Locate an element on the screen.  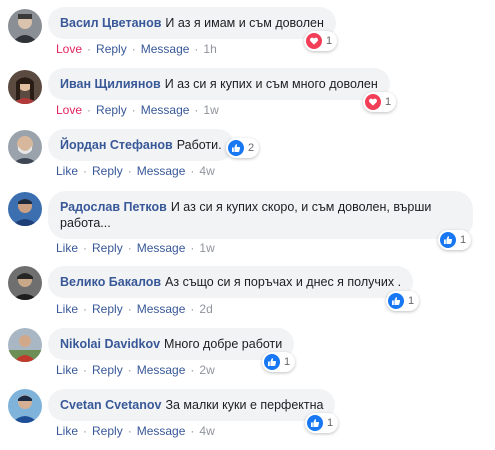
comment-bubble: Nikolai Davidkov Много добре работи is located at coordinates (171, 344).